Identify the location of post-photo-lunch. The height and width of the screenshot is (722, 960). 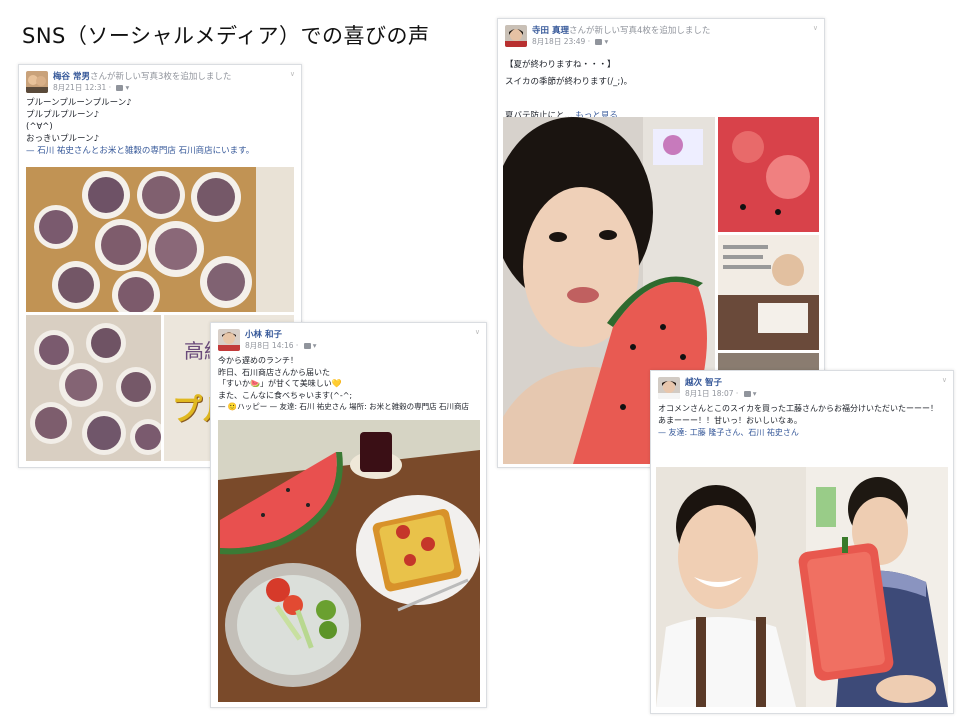
(349, 561).